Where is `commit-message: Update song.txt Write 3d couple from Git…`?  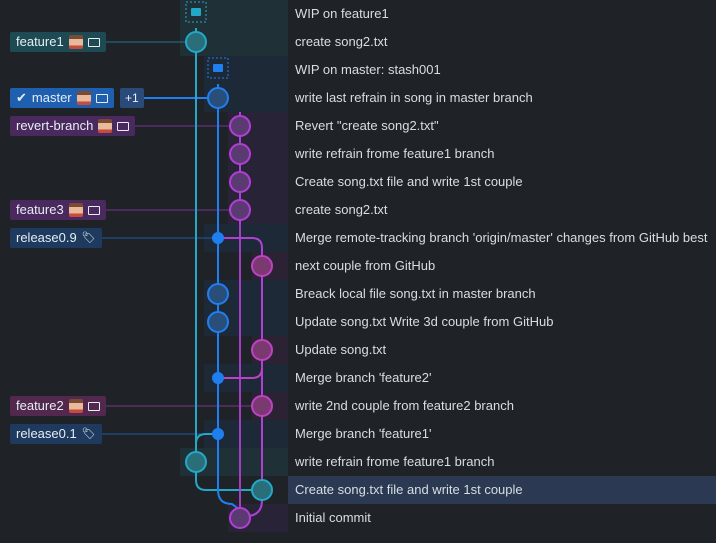 commit-message: Update song.txt Write 3d couple from Git… is located at coordinates (502, 322).